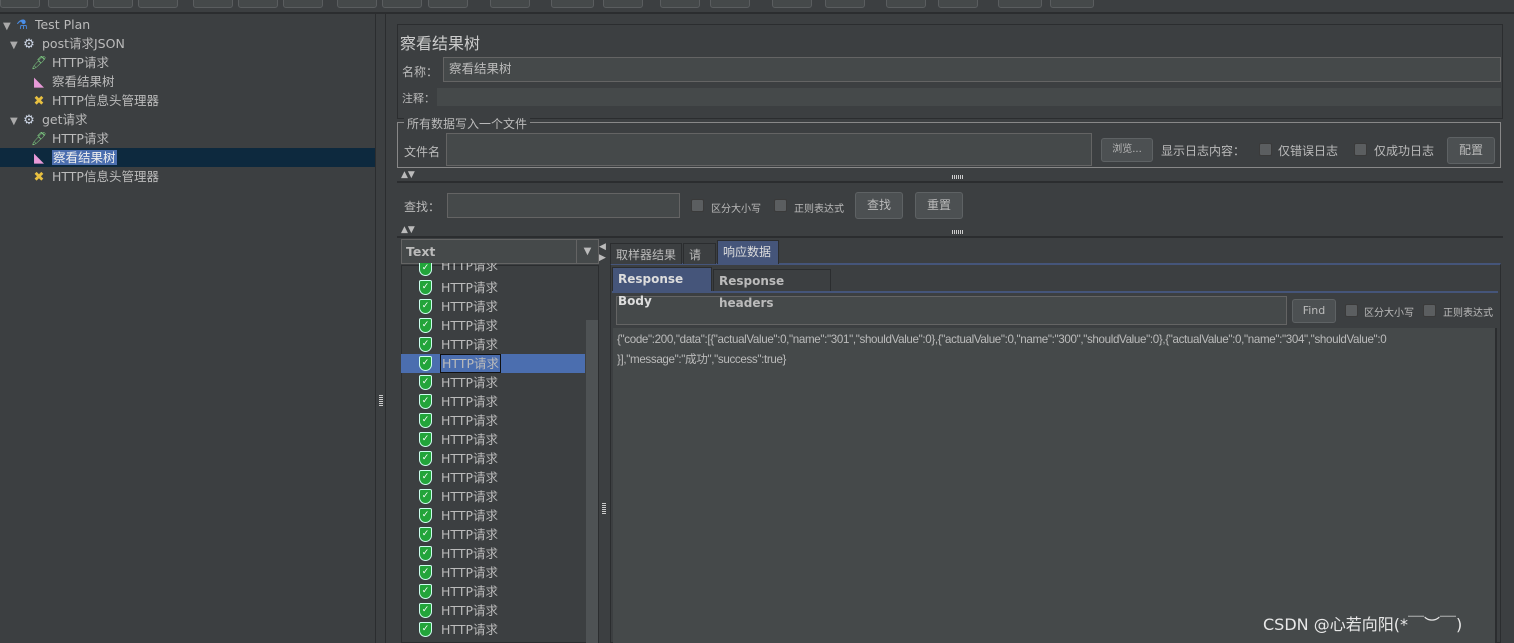 The image size is (1514, 643). Describe the element at coordinates (29, 120) in the screenshot. I see `gear-icon: ⚙` at that location.